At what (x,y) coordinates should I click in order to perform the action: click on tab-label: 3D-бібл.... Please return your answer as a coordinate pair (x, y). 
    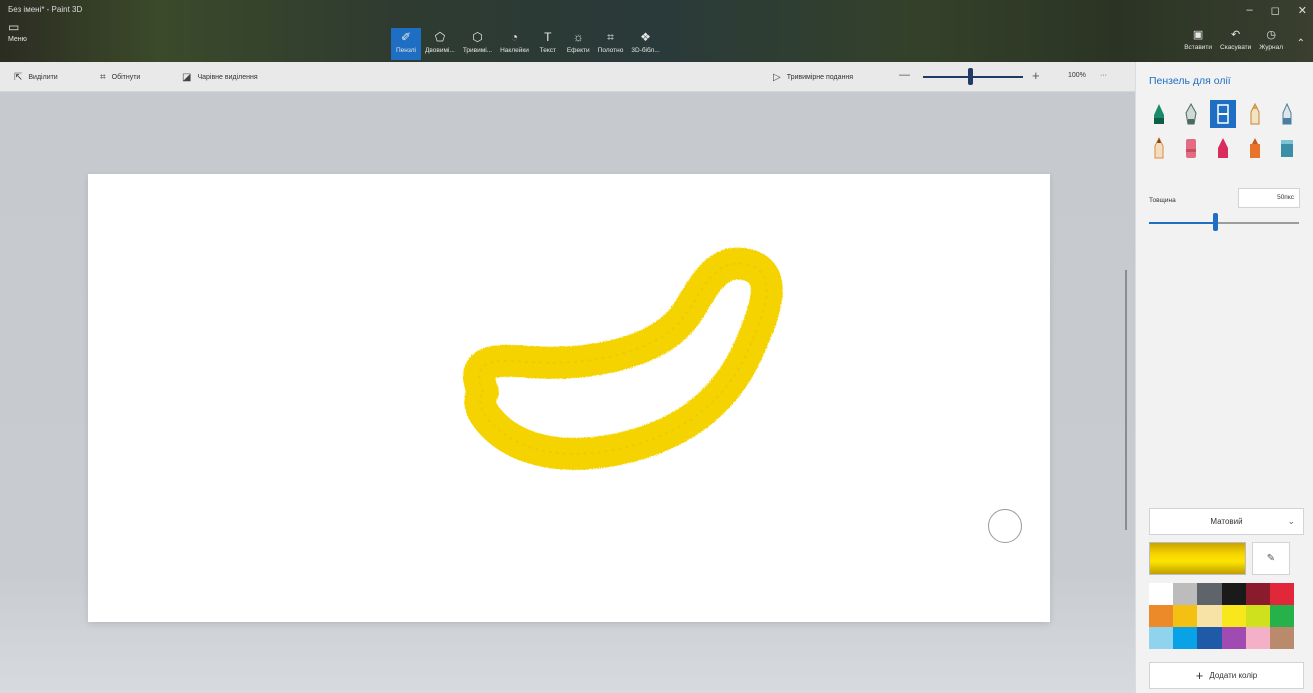
    Looking at the image, I should click on (645, 50).